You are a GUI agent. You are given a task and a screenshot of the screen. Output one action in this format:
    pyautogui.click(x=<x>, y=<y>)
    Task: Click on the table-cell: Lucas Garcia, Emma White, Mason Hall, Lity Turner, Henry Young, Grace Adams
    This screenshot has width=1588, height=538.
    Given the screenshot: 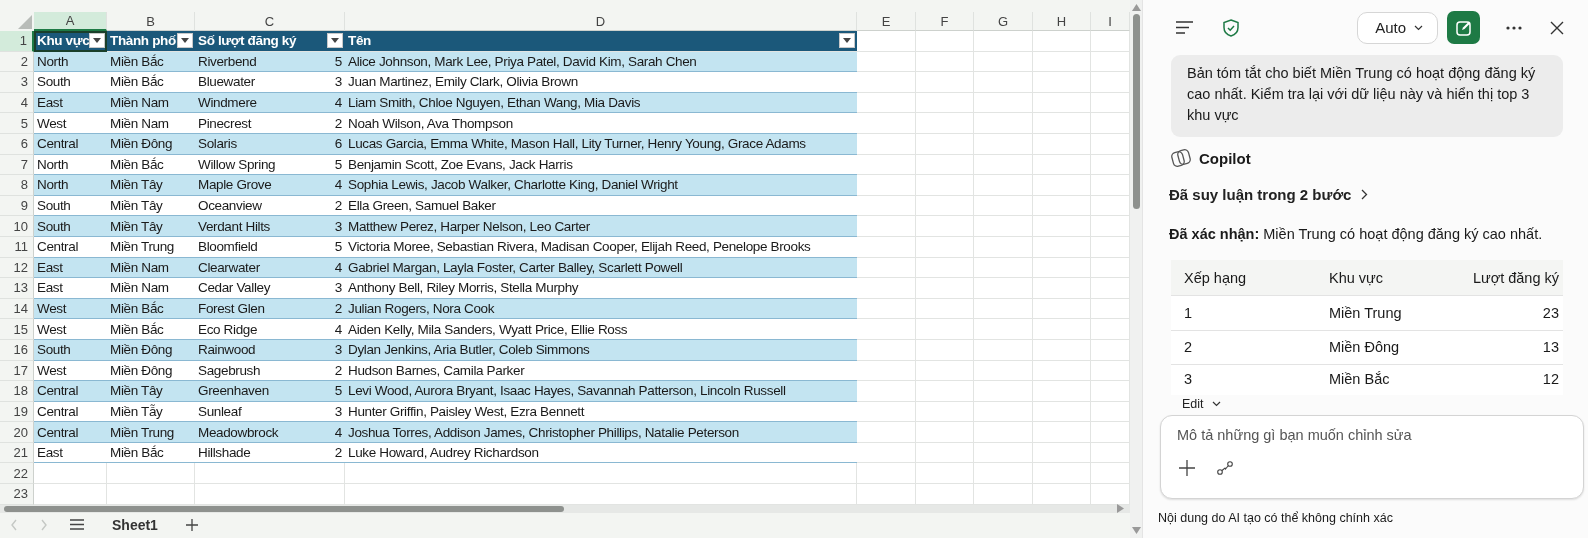 What is the action you would take?
    pyautogui.click(x=577, y=144)
    